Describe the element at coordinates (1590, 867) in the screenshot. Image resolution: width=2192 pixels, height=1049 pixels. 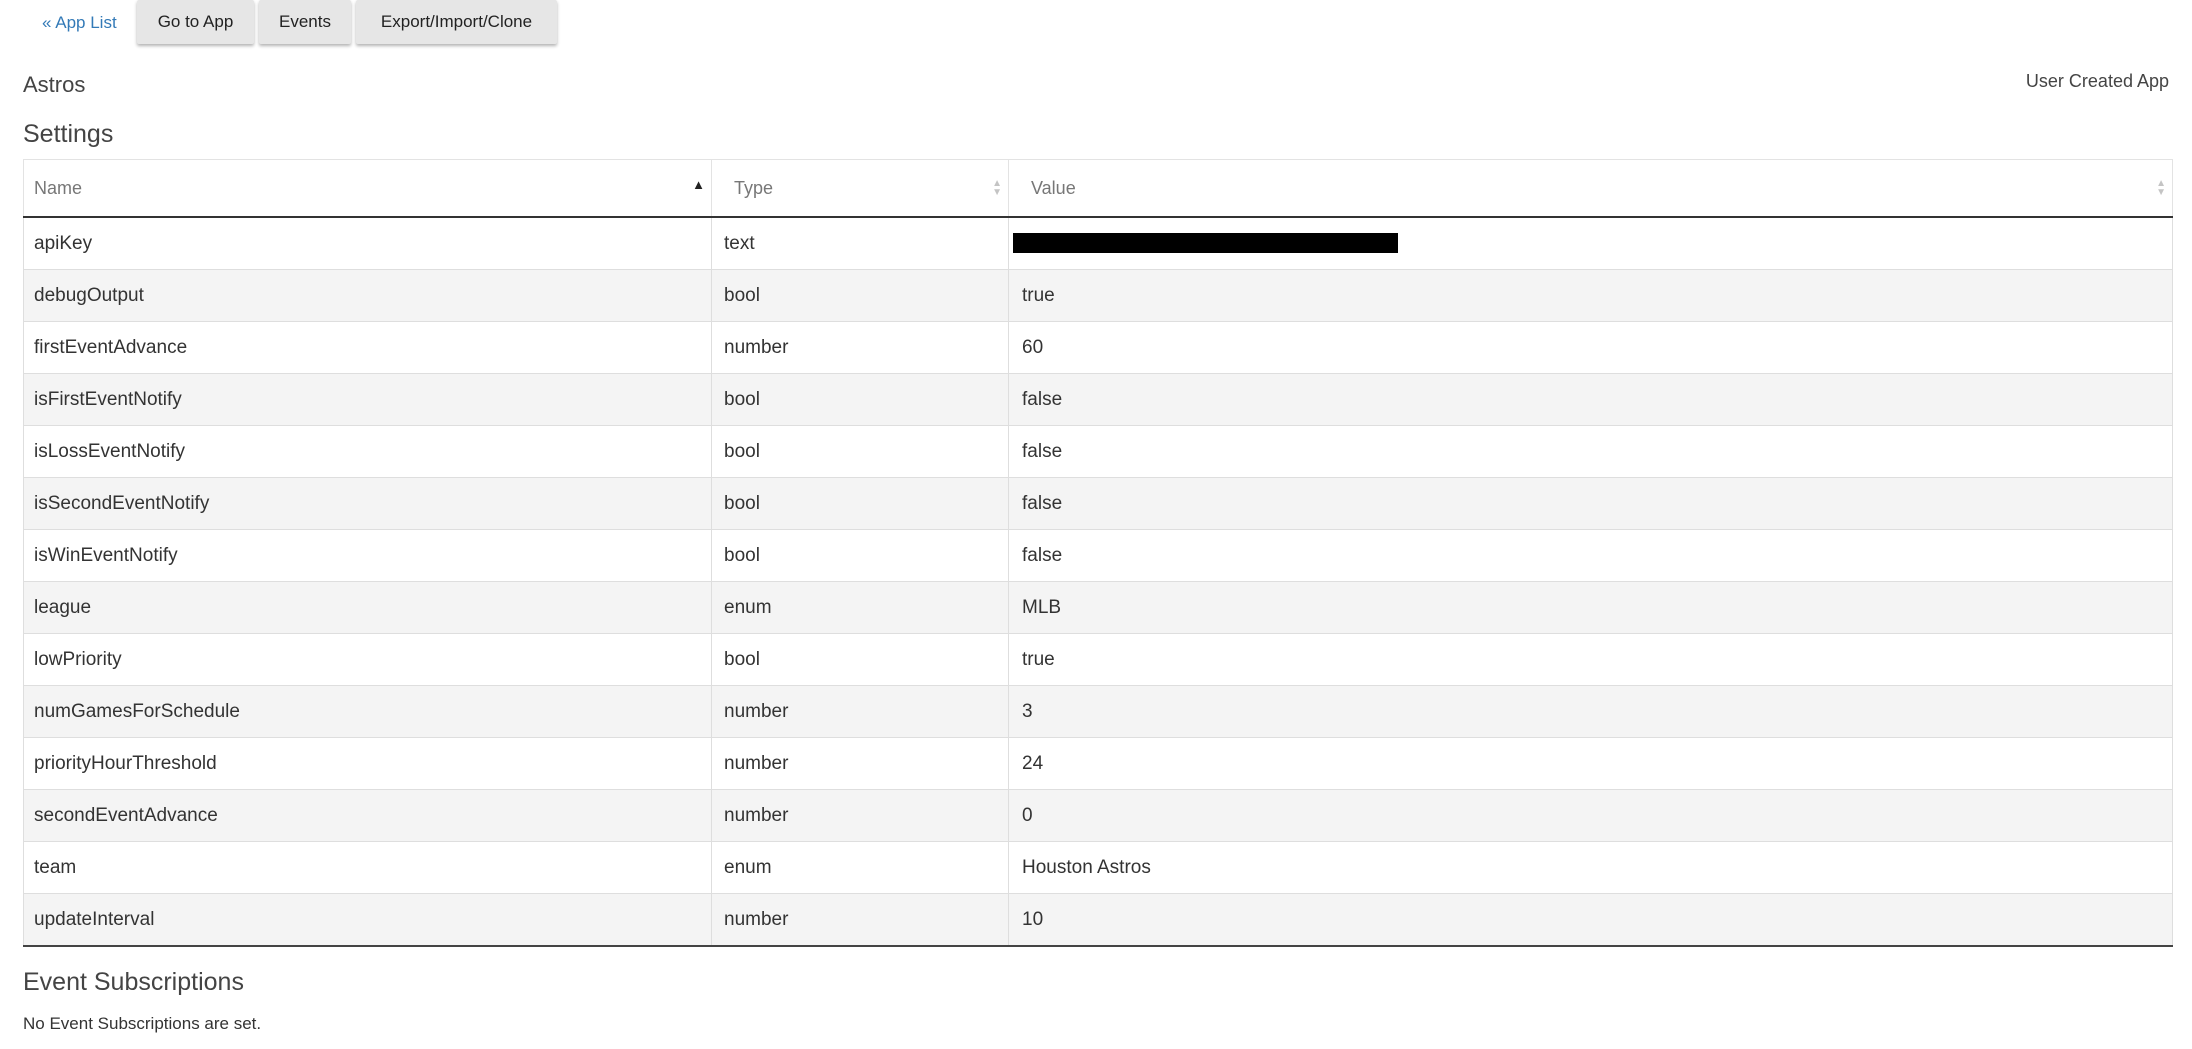
I see `setting-value-cell: Houston Astros` at that location.